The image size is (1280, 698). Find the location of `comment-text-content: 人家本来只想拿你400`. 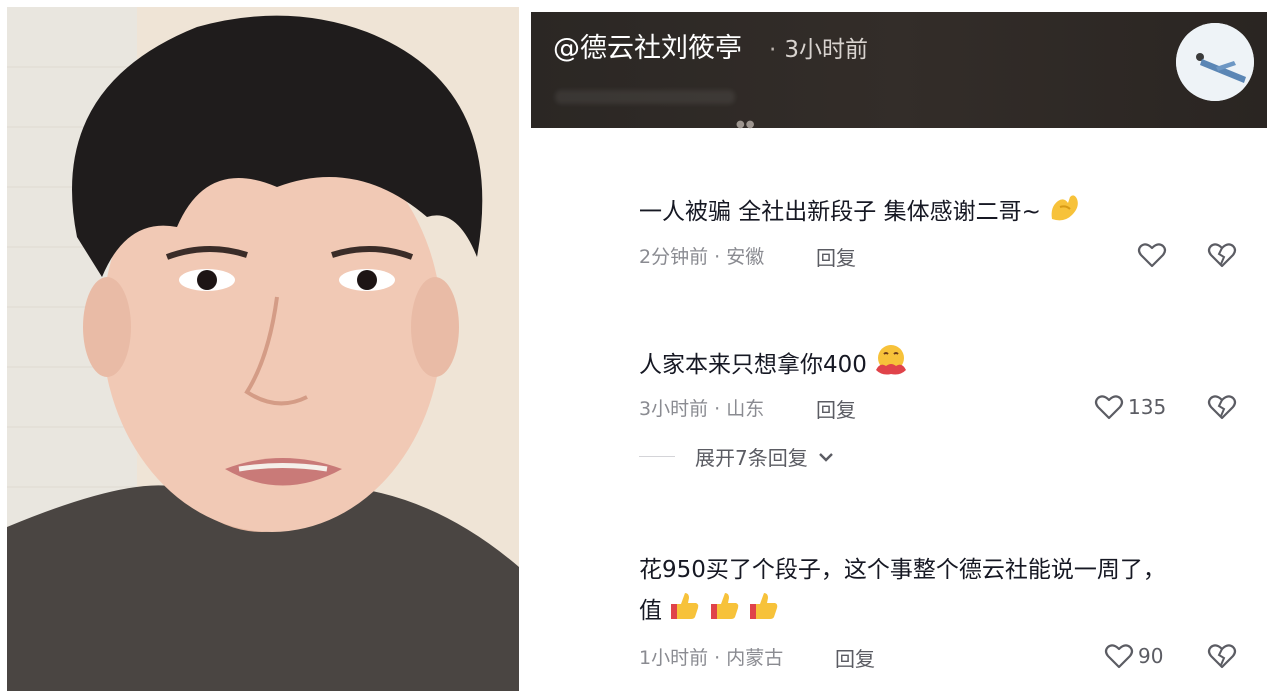

comment-text-content: 人家本来只想拿你400 is located at coordinates (753, 365).